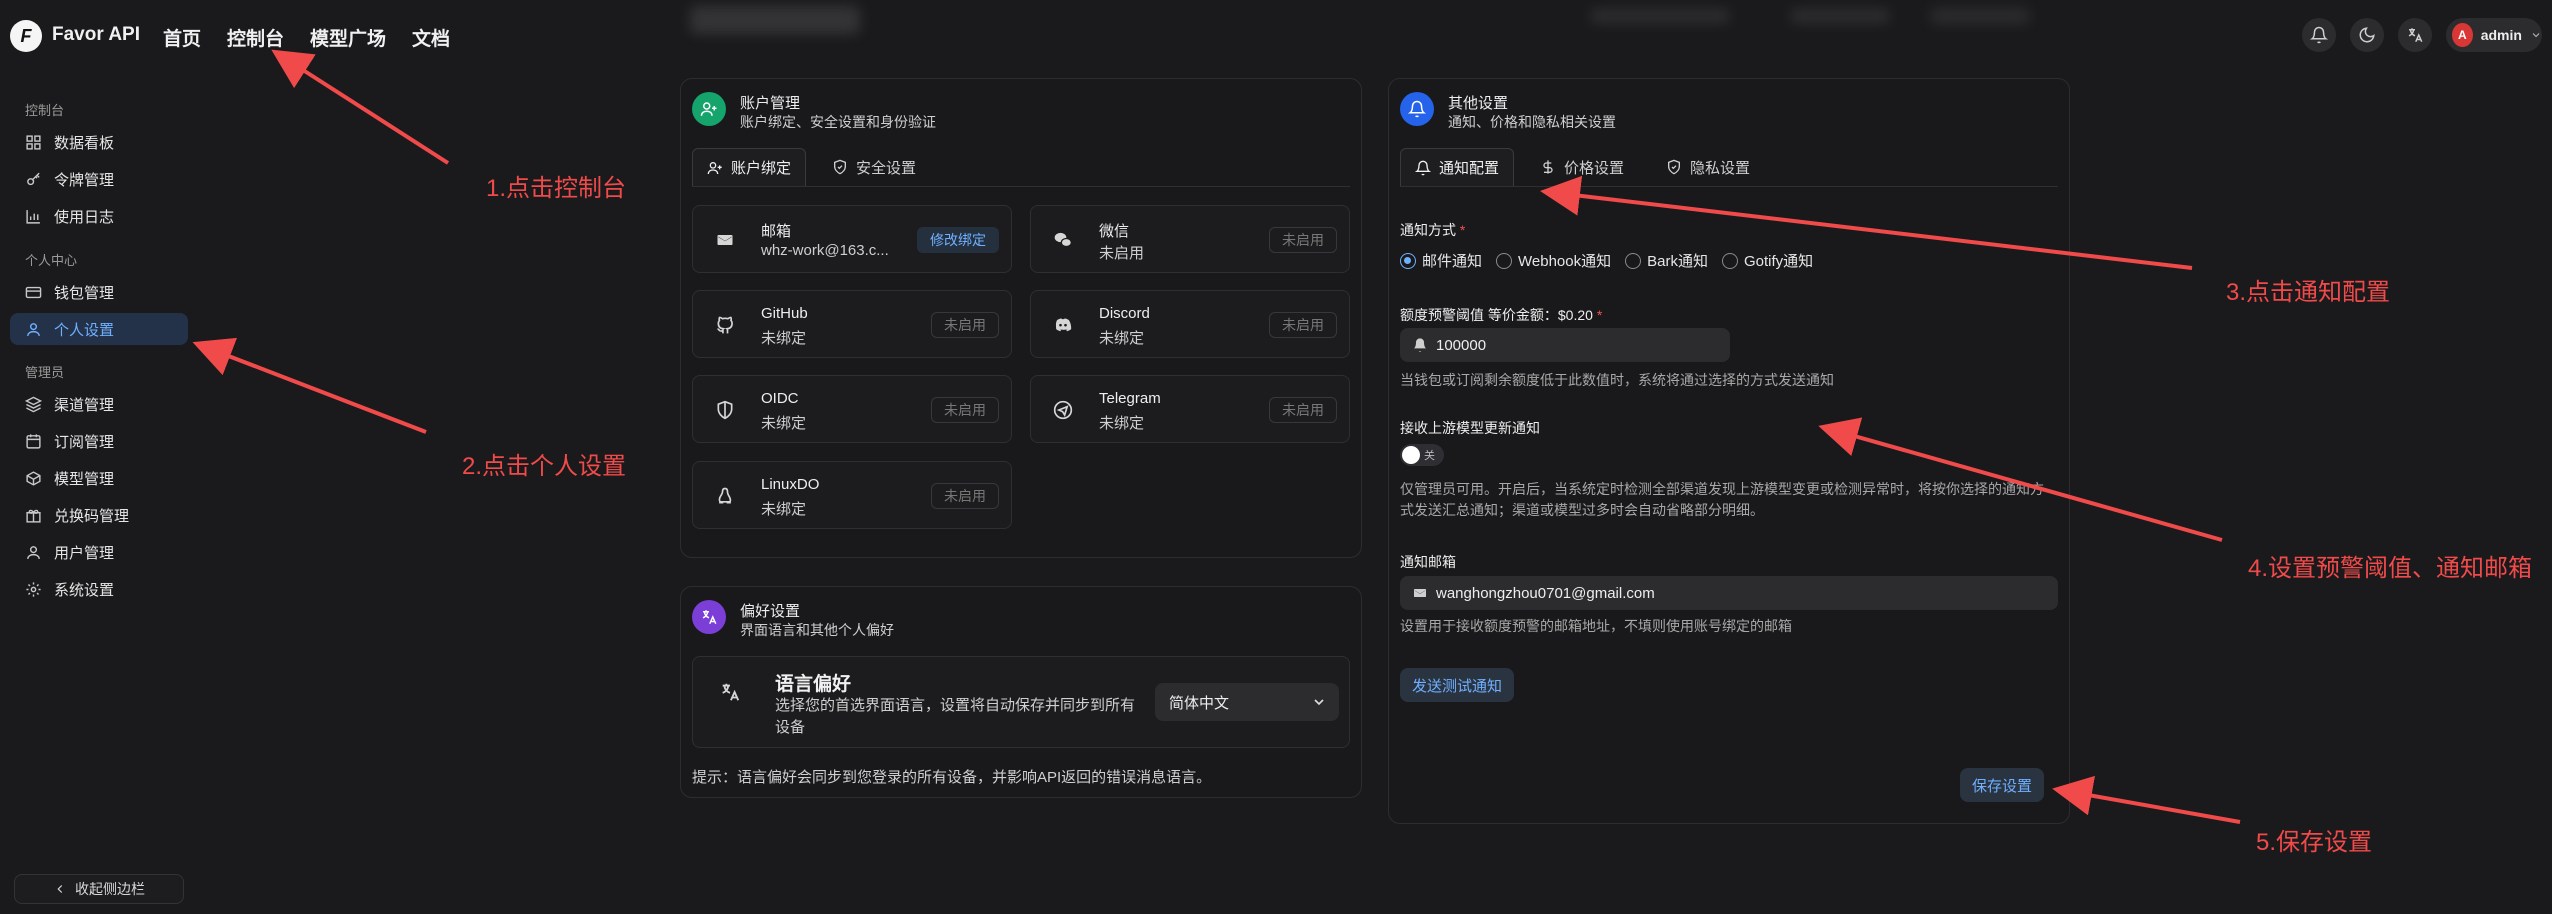 The image size is (2552, 914). What do you see at coordinates (1594, 168) in the screenshot?
I see `tab-label: 价格设置` at bounding box center [1594, 168].